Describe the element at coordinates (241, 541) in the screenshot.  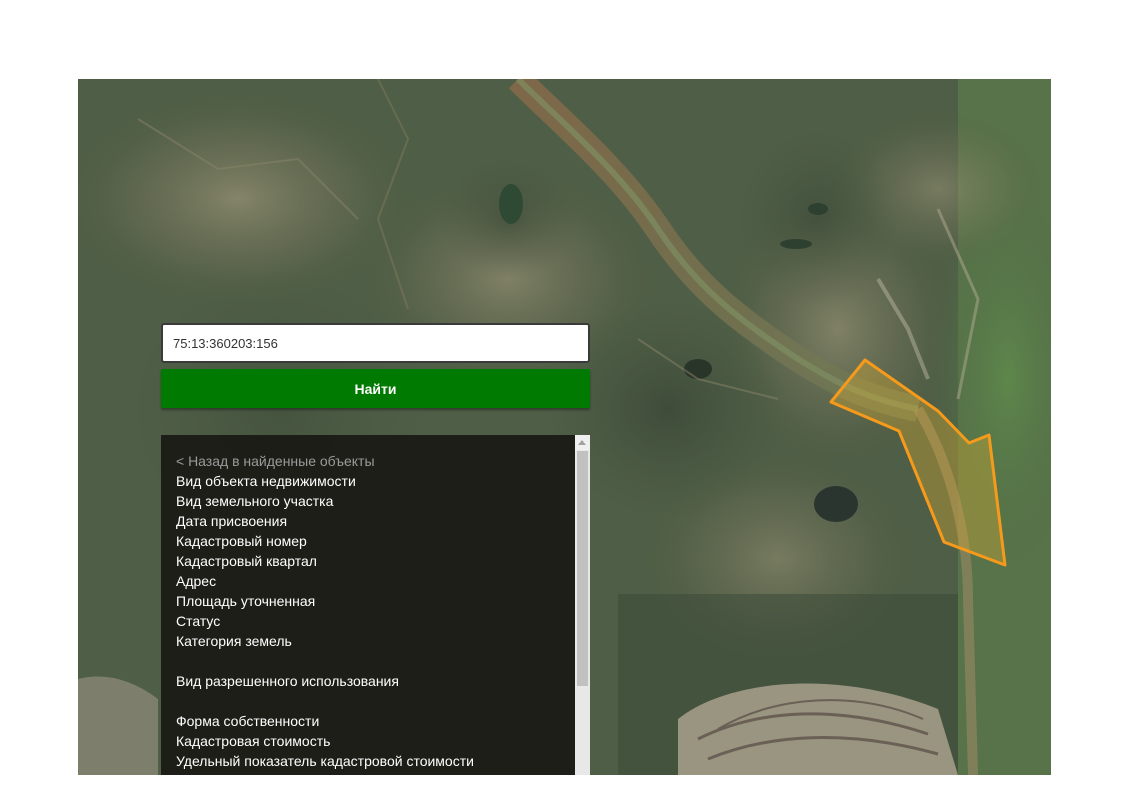
I see `field-cadastral-number: Кадастровый номер` at that location.